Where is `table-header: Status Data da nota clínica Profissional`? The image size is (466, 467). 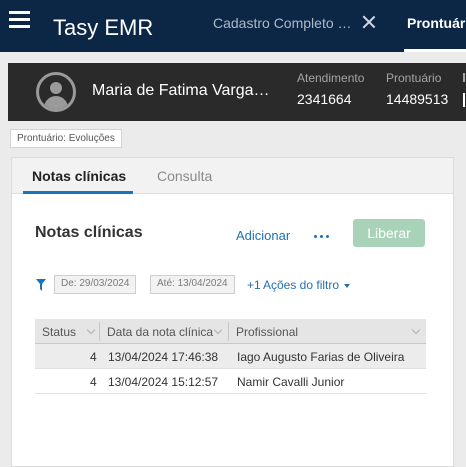 table-header: Status Data da nota clínica Profissional is located at coordinates (230, 331).